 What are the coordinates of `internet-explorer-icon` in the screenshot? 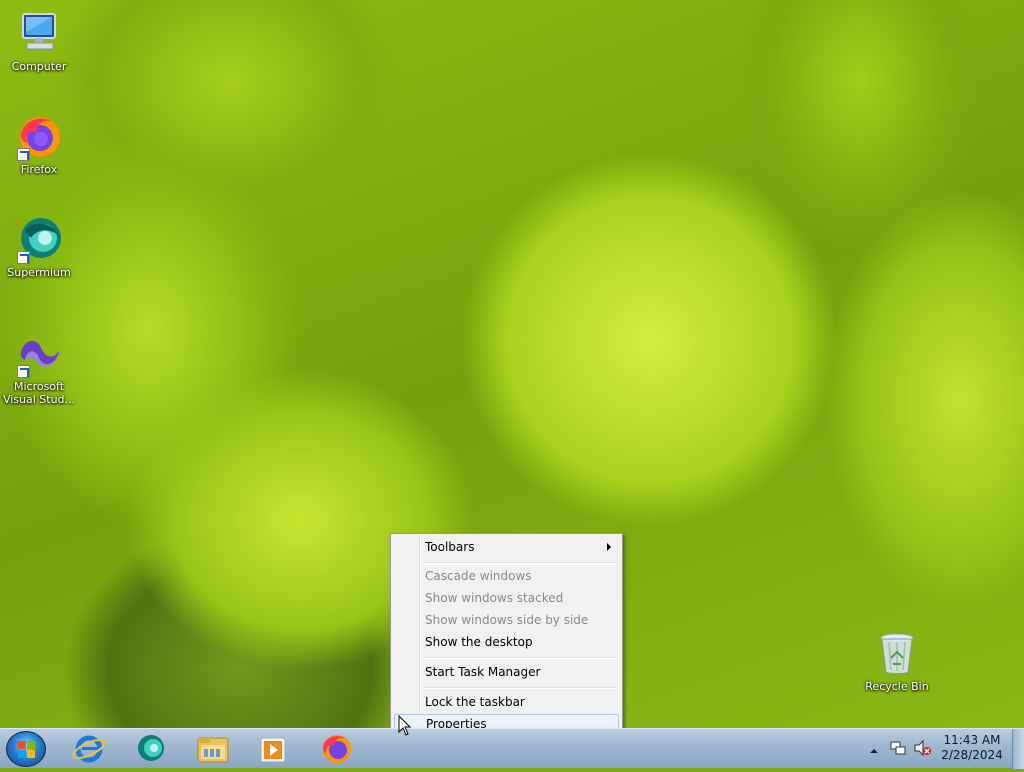 It's located at (89, 749).